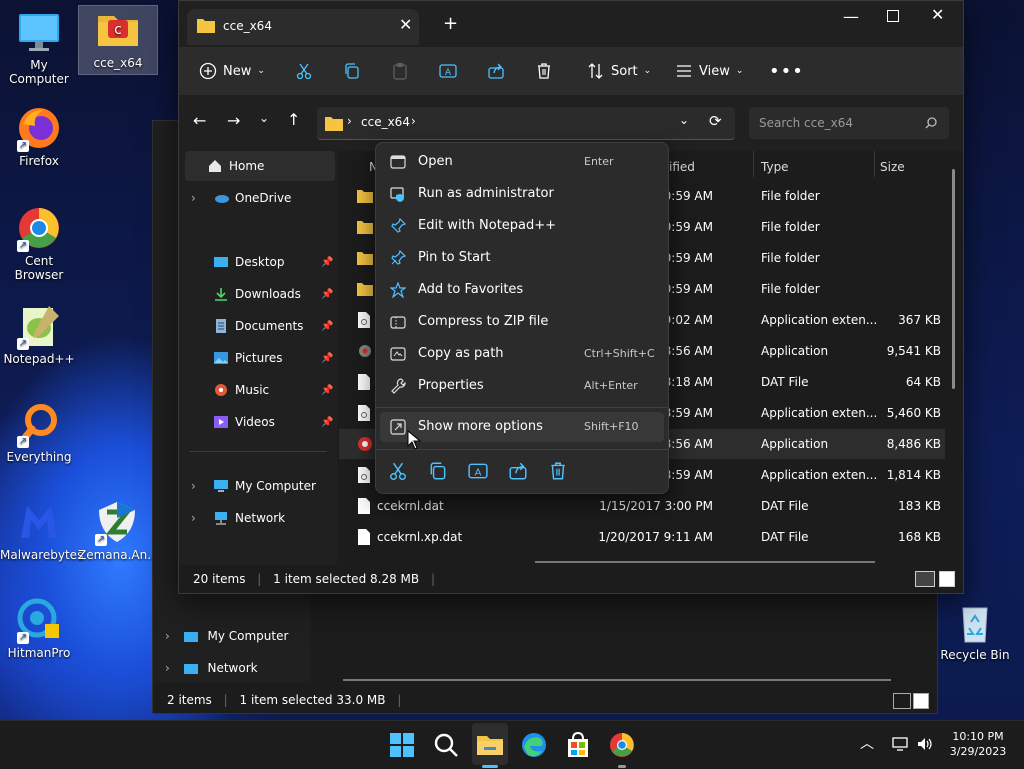  Describe the element at coordinates (238, 518) in the screenshot. I see `nav-item-network: › Network` at that location.